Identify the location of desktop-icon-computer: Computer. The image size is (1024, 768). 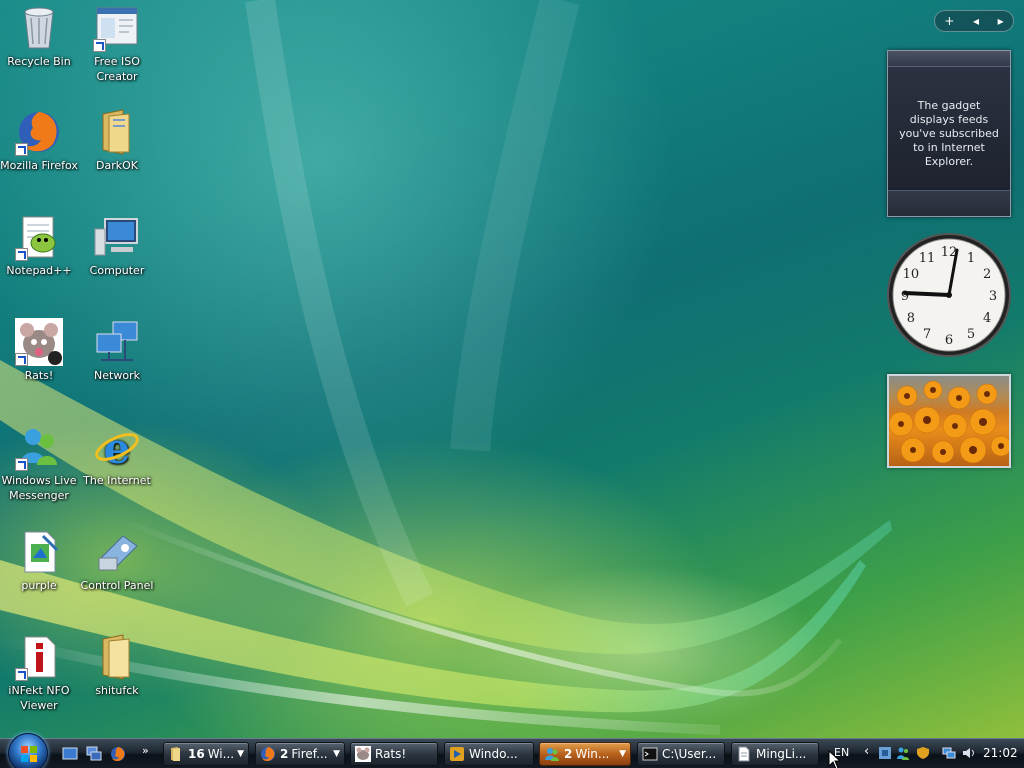
(117, 245).